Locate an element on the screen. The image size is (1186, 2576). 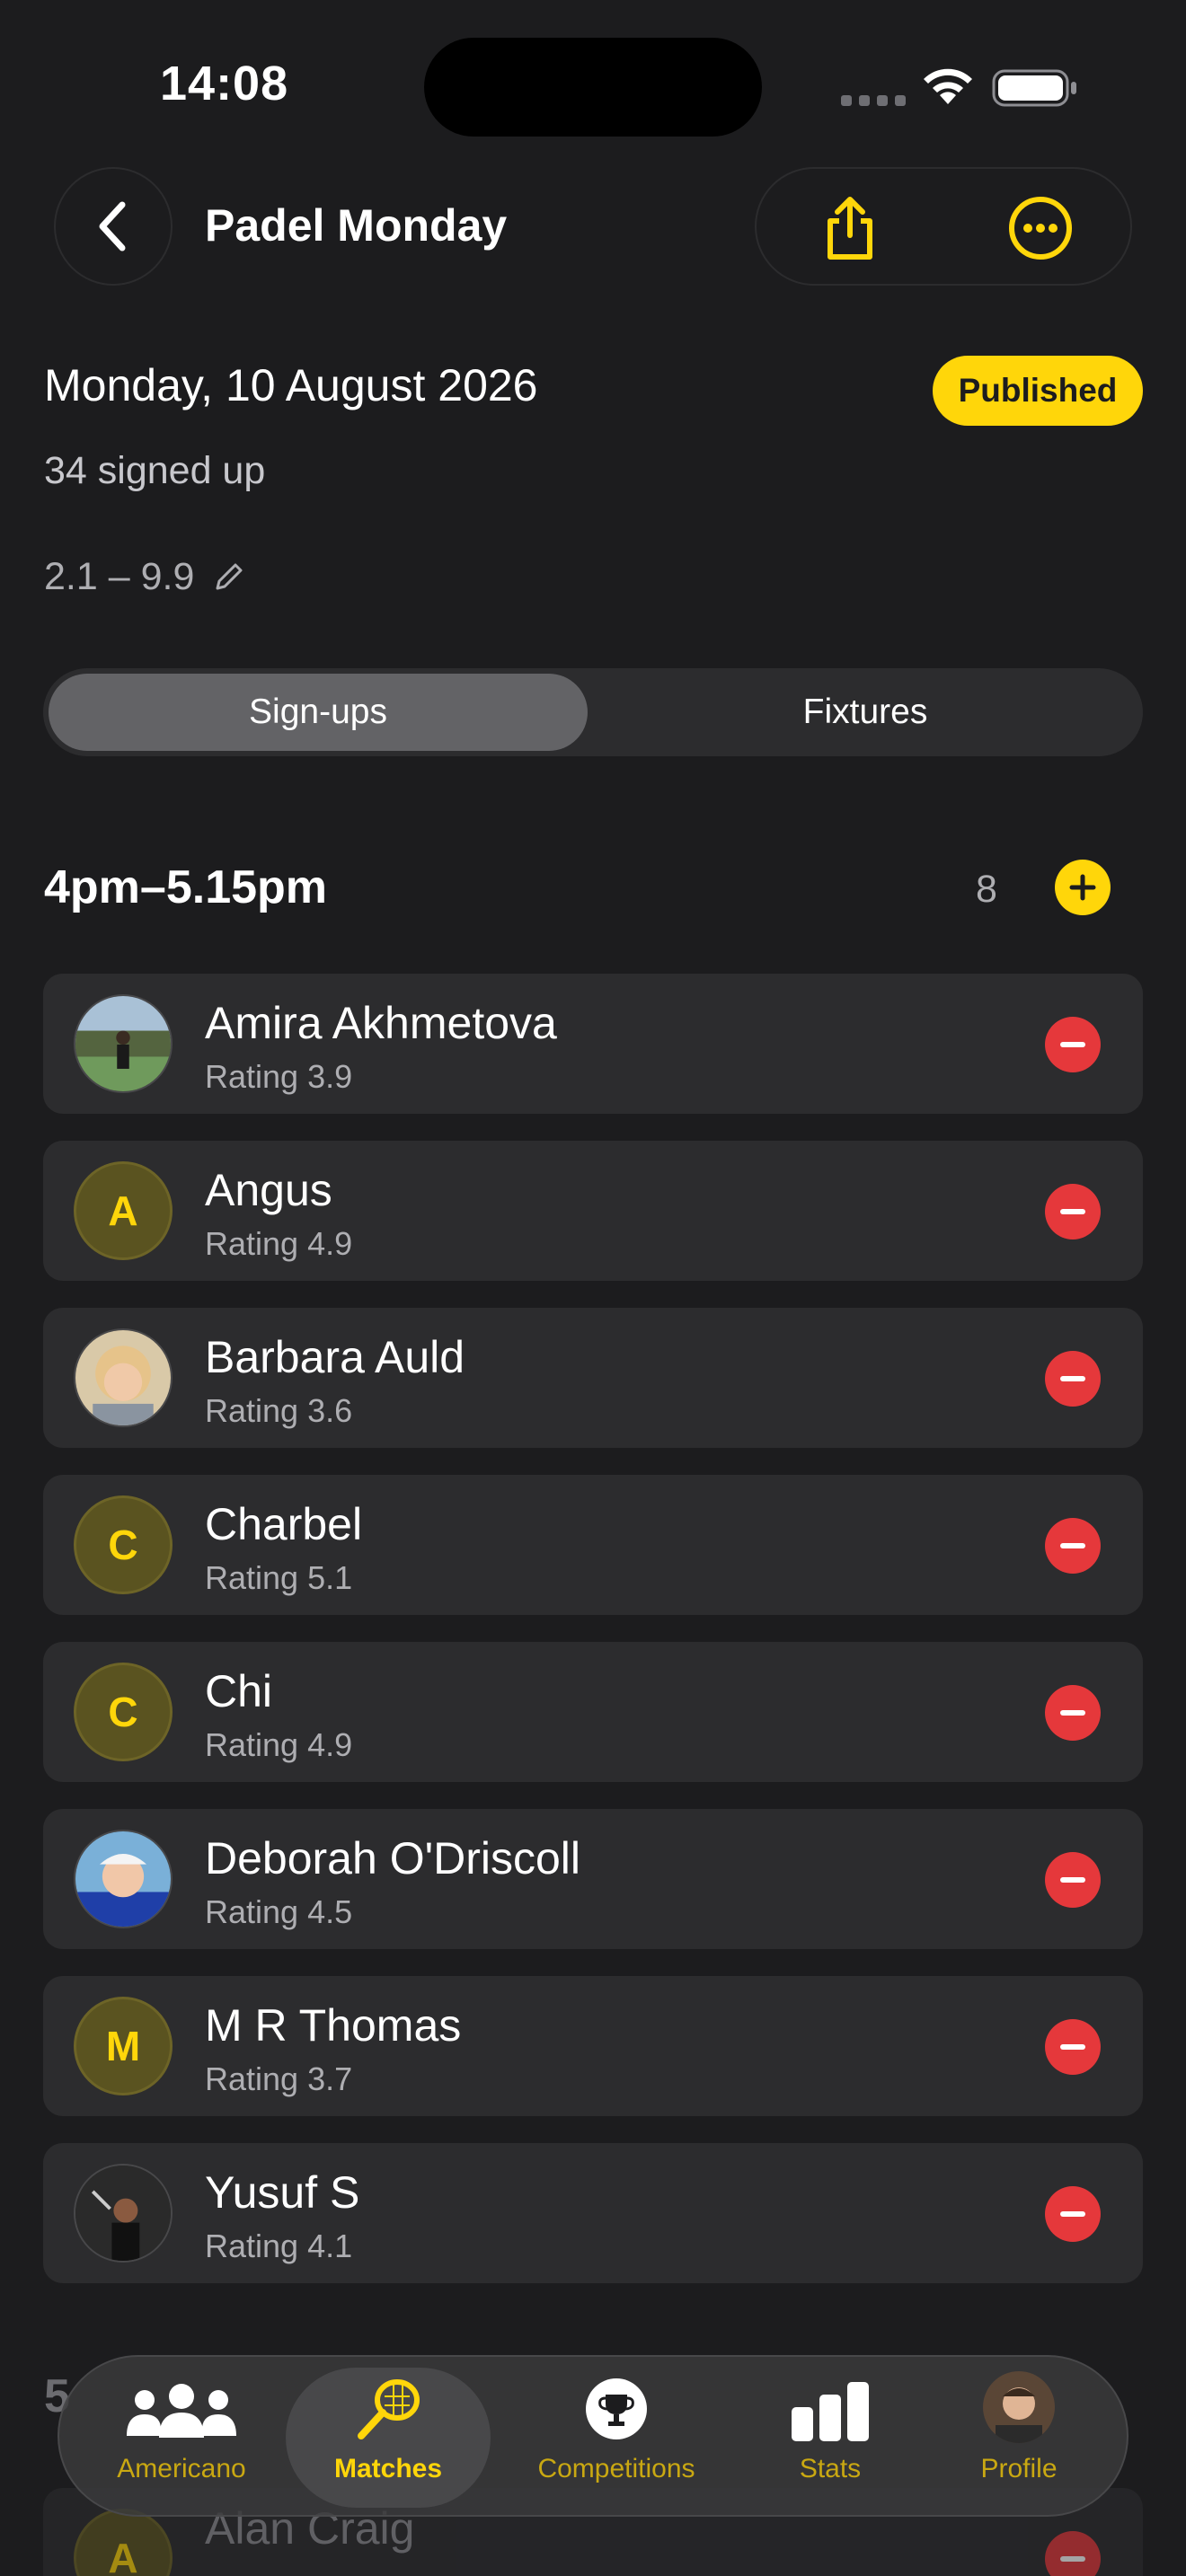
player-name: Angus is located at coordinates (268, 1190).